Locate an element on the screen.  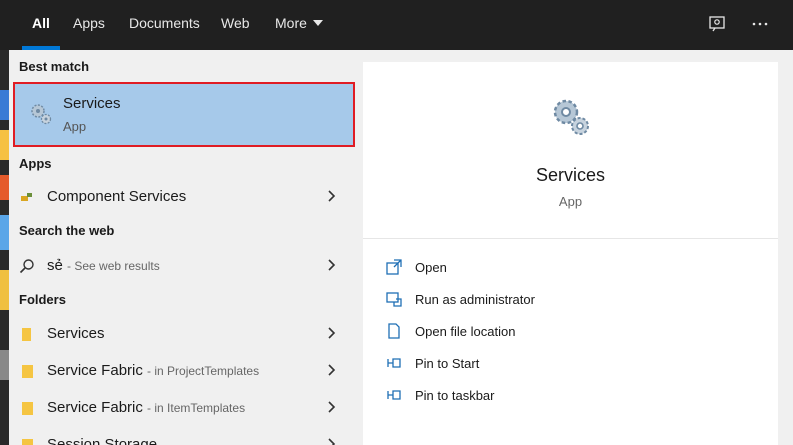
desktop-edge is located at coordinates (4, 247).